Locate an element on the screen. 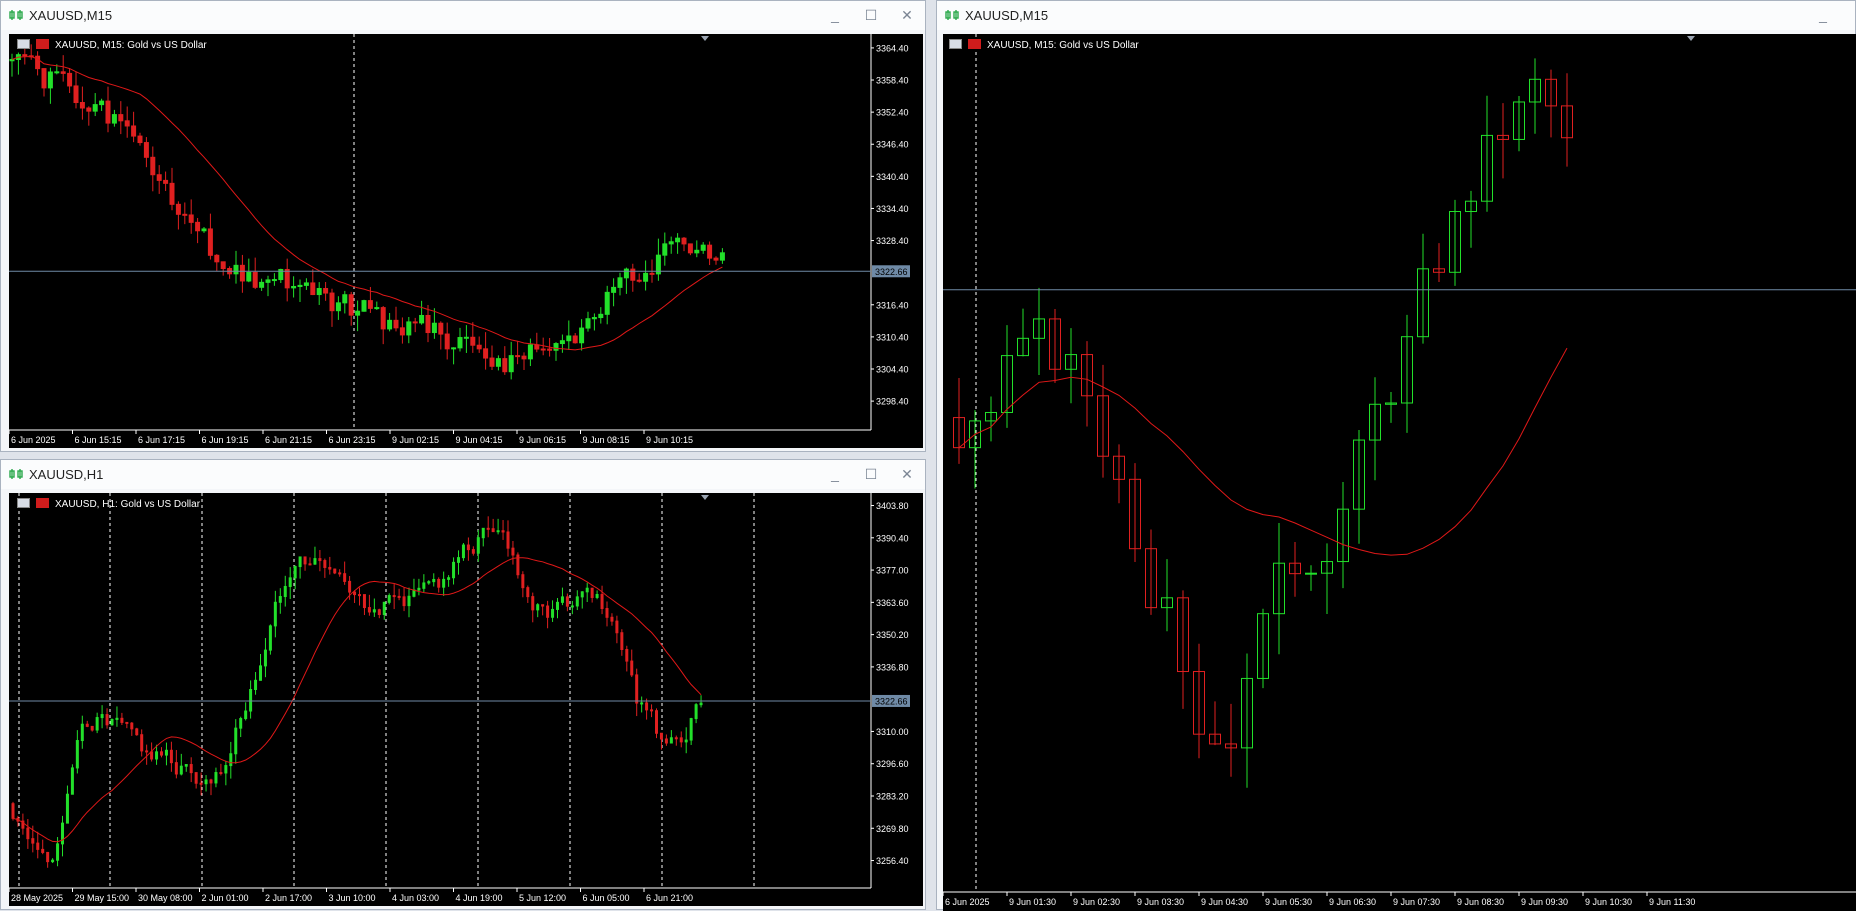  y-tick-label: 3363.60 is located at coordinates (892, 603).